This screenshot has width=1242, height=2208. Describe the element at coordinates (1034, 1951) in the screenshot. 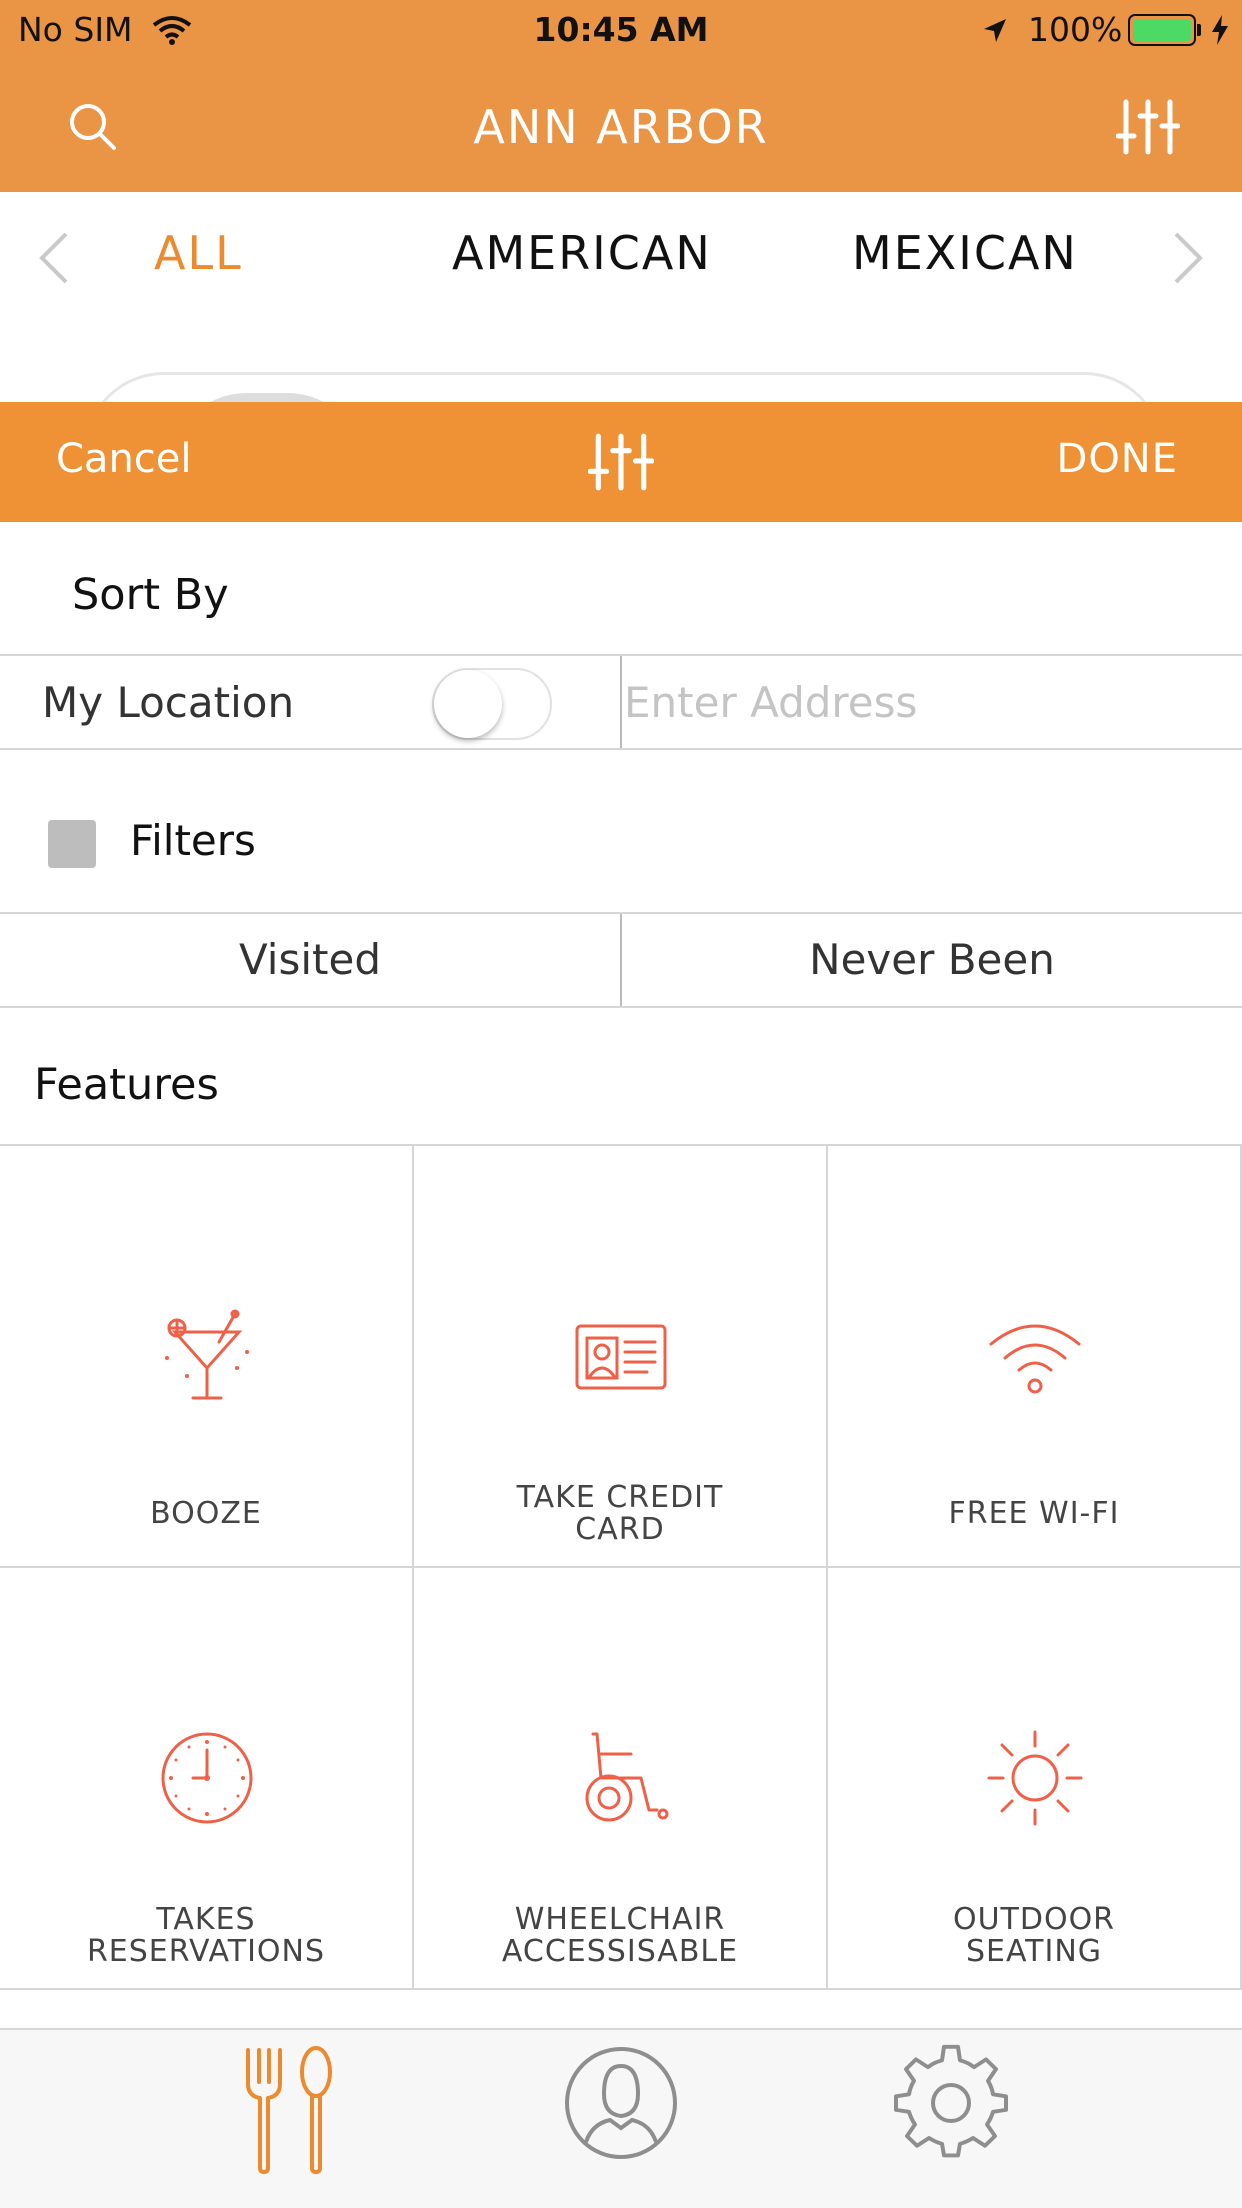

I see `feature-label: SEATING` at that location.